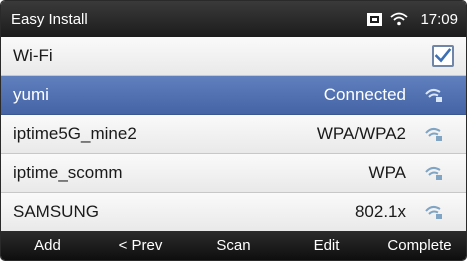 This screenshot has width=467, height=261. Describe the element at coordinates (49, 19) in the screenshot. I see `app-title: Easy Install` at that location.